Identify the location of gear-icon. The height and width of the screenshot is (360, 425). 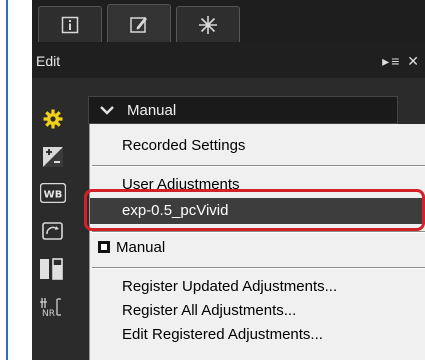
(53, 119).